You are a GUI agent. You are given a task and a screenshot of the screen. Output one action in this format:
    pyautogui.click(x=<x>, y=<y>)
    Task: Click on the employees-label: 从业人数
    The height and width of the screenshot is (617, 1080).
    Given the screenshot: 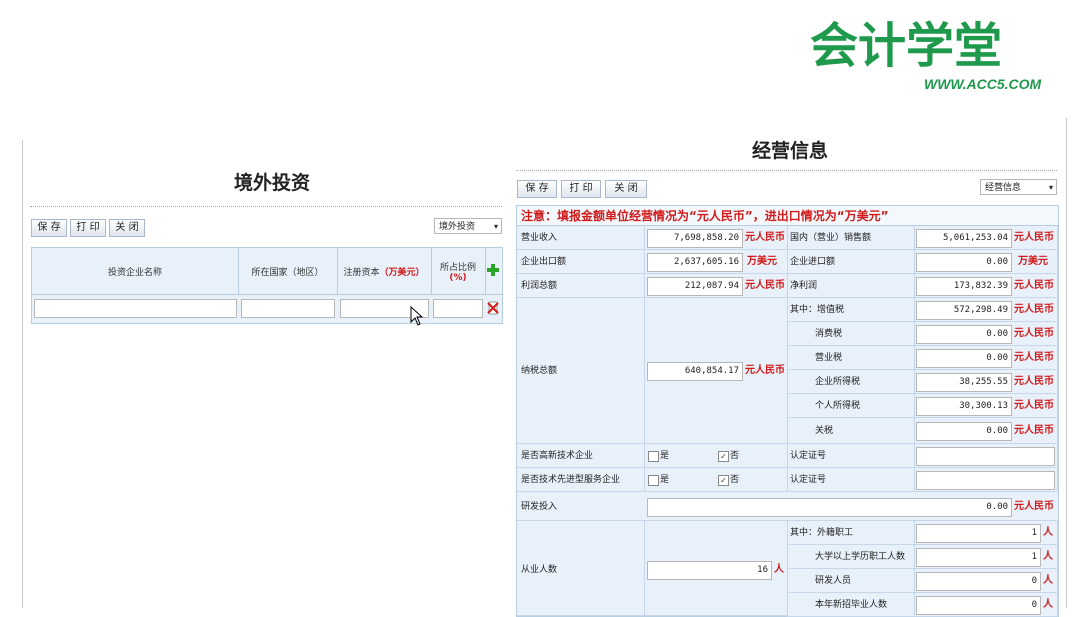 What is the action you would take?
    pyautogui.click(x=539, y=570)
    